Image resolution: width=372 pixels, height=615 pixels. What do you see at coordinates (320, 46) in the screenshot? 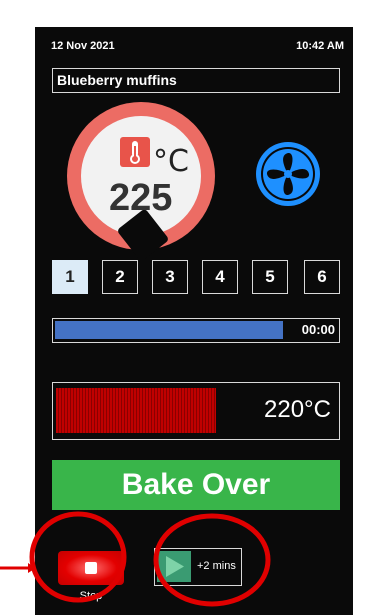
I see `time-label: 10:42 AM` at bounding box center [320, 46].